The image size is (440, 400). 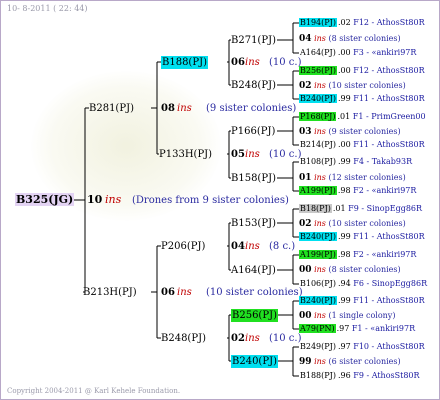 I want to click on gen4-row-6: B240(PJ) .99 F11 - AthosSt80R, so click(x=362, y=99).